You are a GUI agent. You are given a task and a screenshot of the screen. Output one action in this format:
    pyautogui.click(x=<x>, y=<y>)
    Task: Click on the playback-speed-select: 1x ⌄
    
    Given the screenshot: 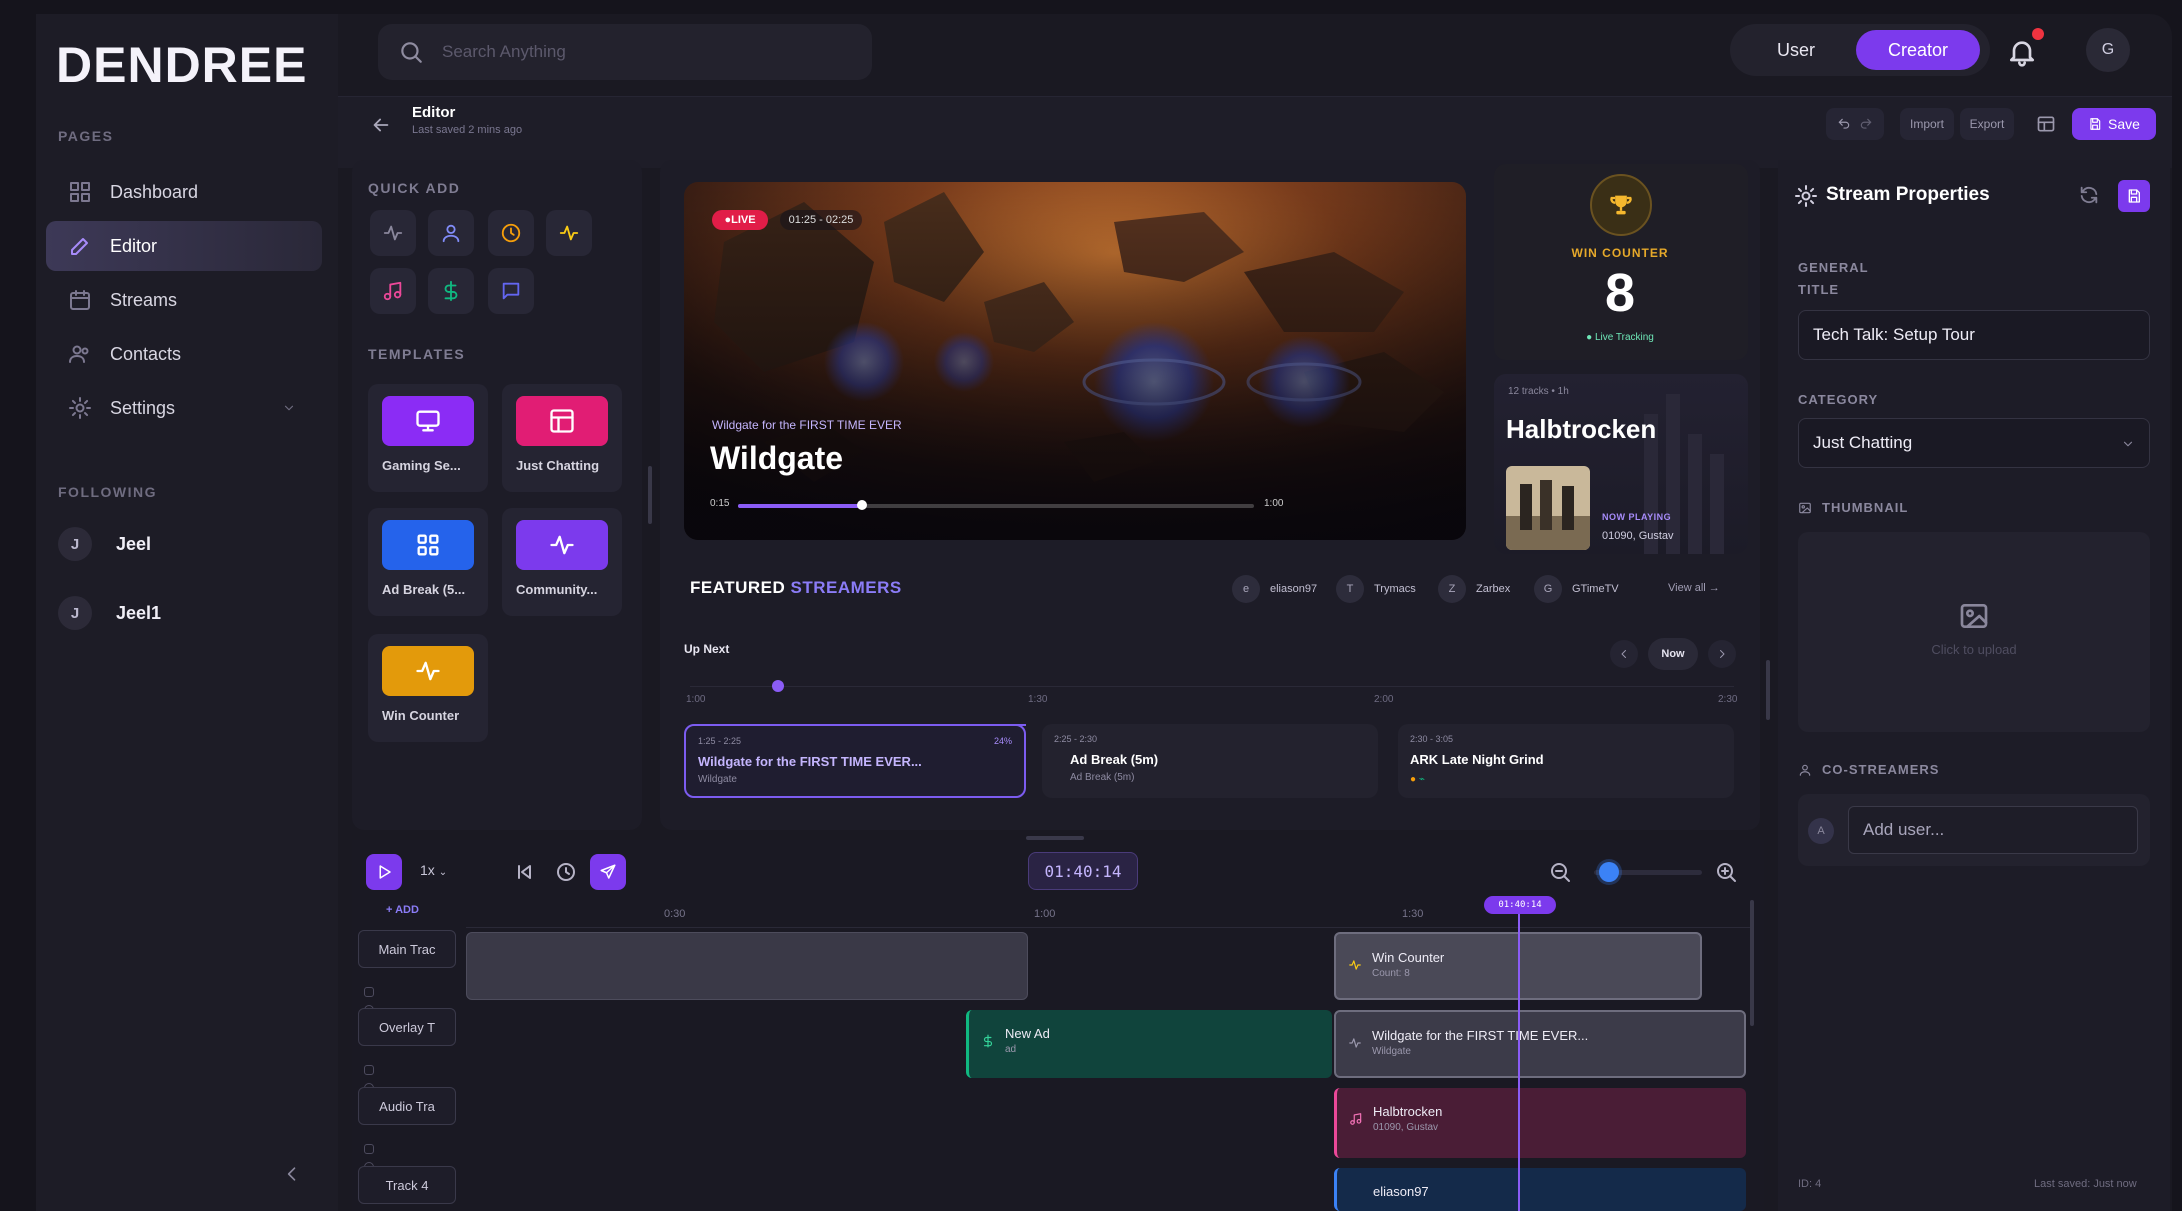 What is the action you would take?
    pyautogui.click(x=433, y=870)
    